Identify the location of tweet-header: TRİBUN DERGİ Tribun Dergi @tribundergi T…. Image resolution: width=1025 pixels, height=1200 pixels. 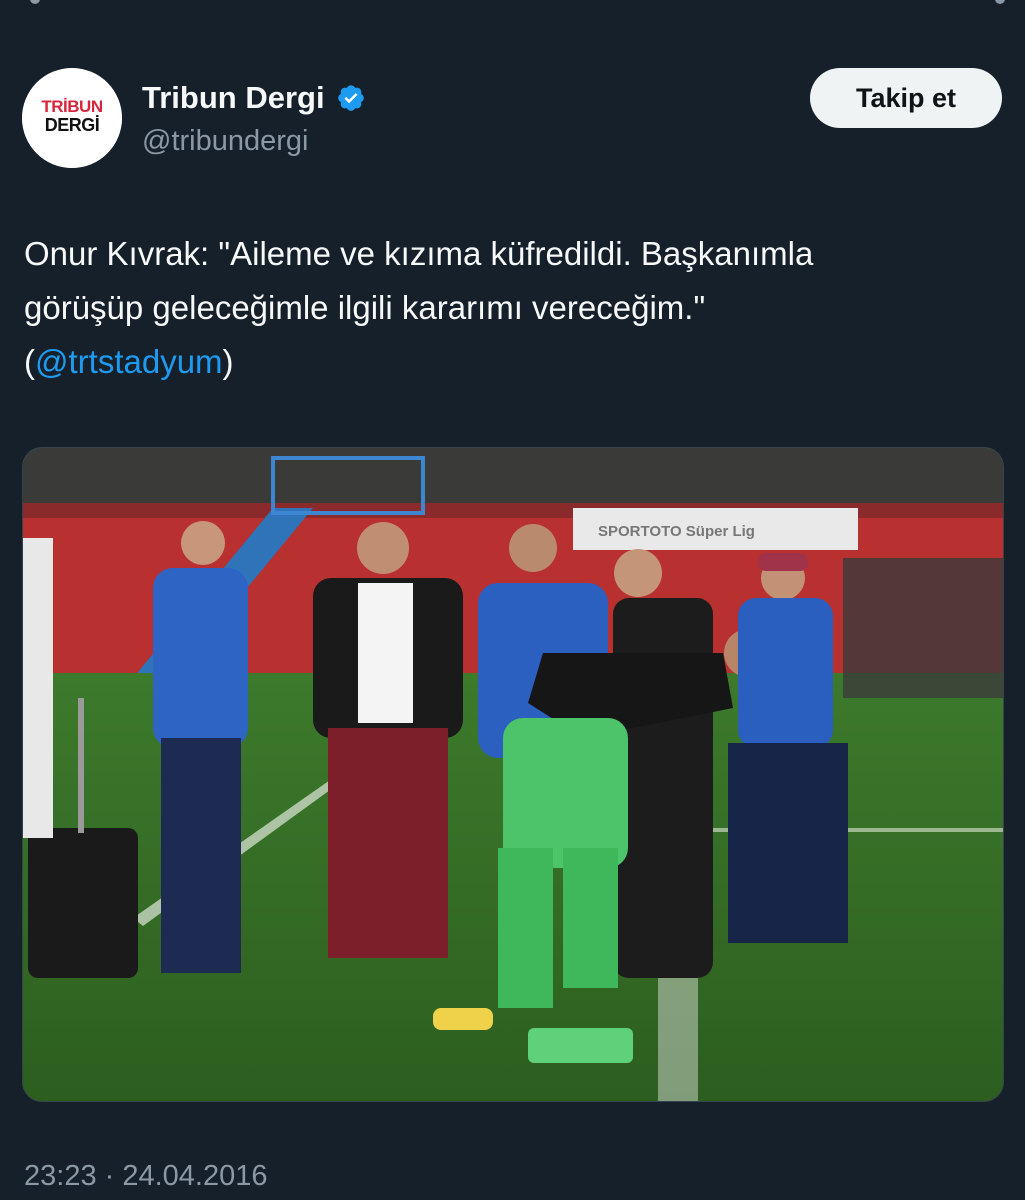
(512, 120).